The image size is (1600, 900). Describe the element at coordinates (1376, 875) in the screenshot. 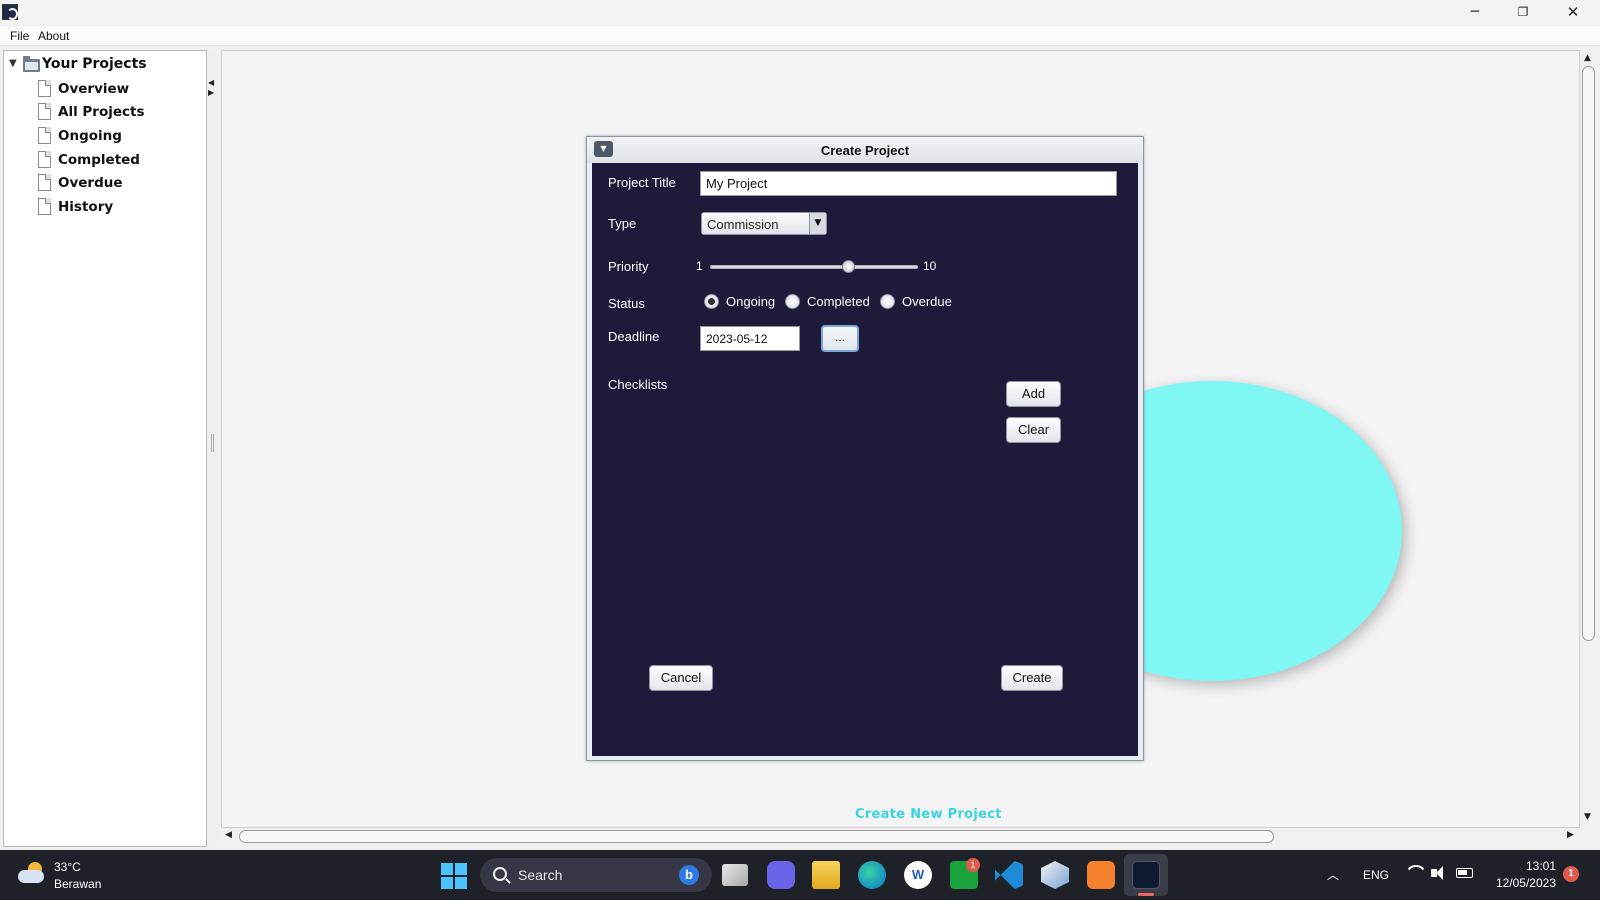

I see `input-language-indicator: ENG` at that location.